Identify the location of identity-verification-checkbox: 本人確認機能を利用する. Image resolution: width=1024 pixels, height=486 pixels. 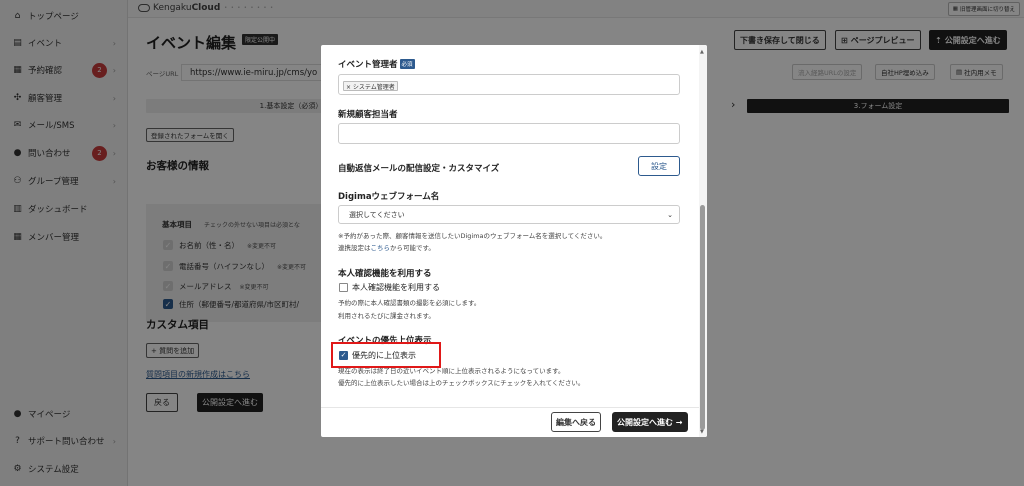
(389, 287).